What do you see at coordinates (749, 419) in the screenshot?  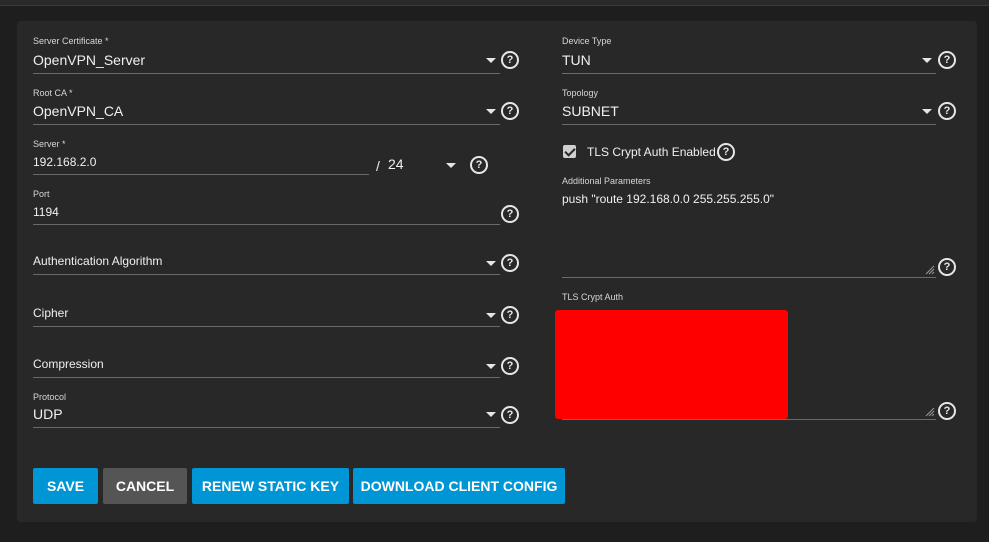 I see `tls-crypt-auth-underline` at bounding box center [749, 419].